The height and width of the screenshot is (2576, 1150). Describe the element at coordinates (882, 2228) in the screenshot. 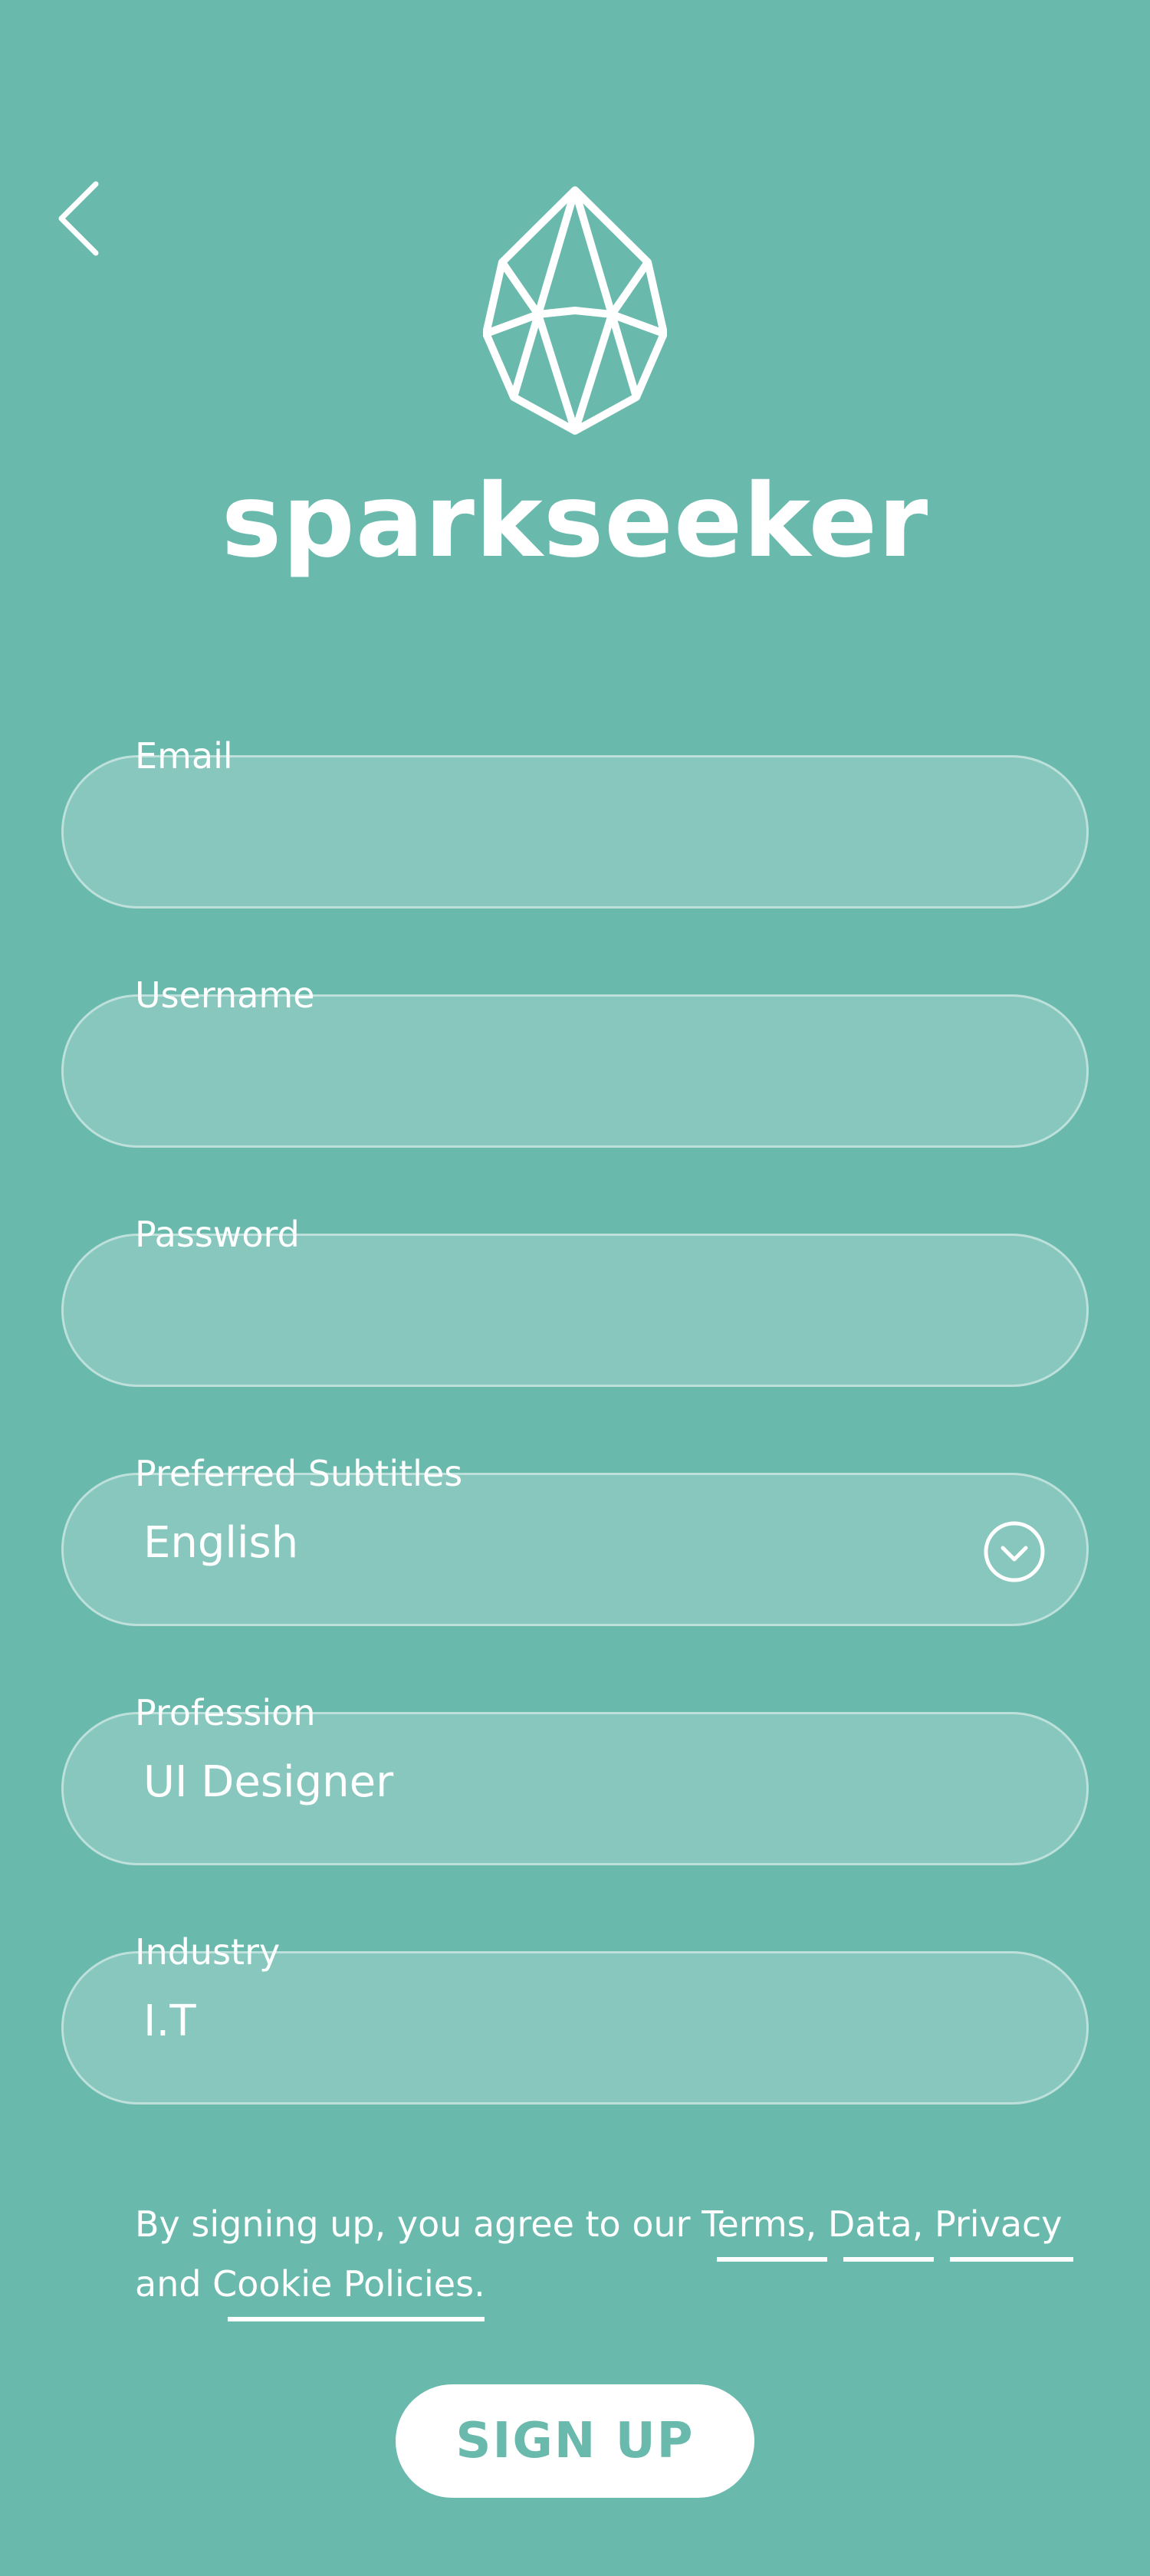

I see `data-link: Data,` at that location.